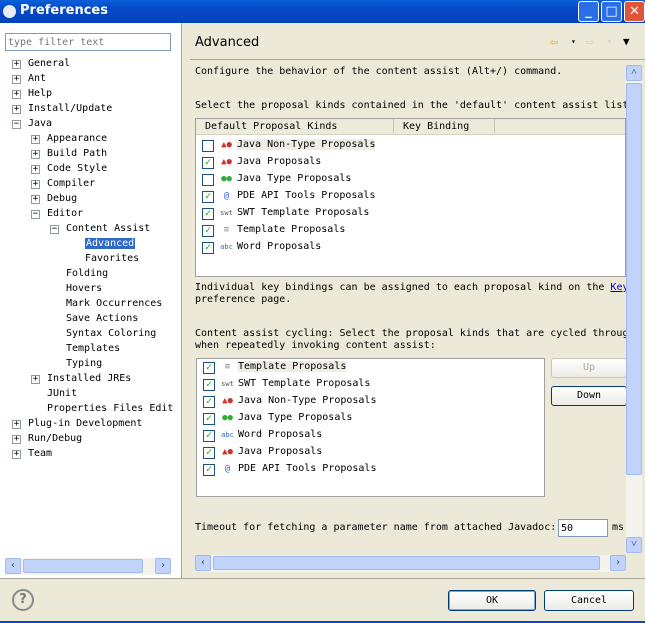 The width and height of the screenshot is (645, 623). I want to click on ok-button: OK, so click(492, 600).